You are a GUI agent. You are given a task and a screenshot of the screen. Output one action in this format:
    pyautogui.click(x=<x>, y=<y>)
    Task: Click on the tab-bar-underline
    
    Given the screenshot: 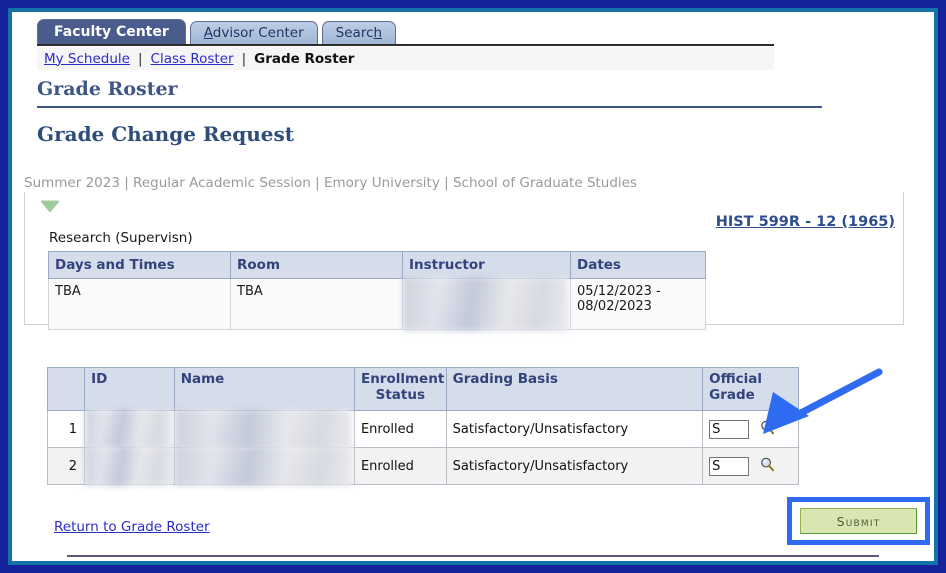 What is the action you would take?
    pyautogui.click(x=405, y=45)
    